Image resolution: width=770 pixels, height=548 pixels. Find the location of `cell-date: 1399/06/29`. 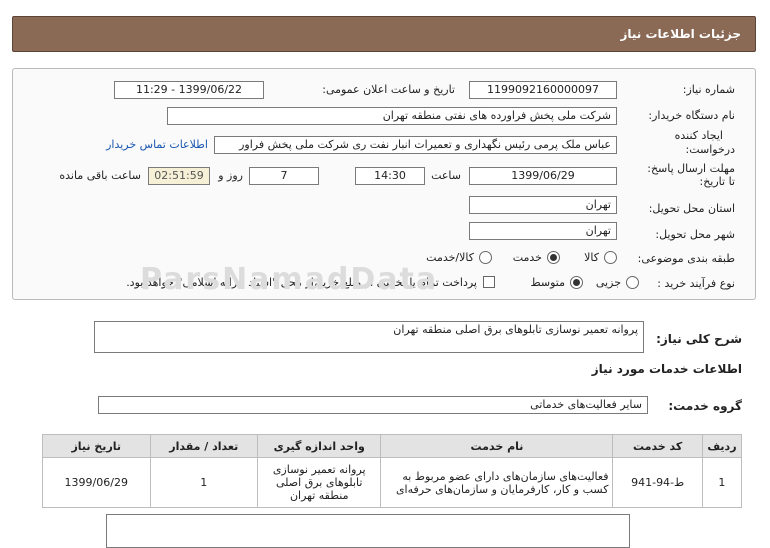

cell-date: 1399/06/29 is located at coordinates (96, 482).